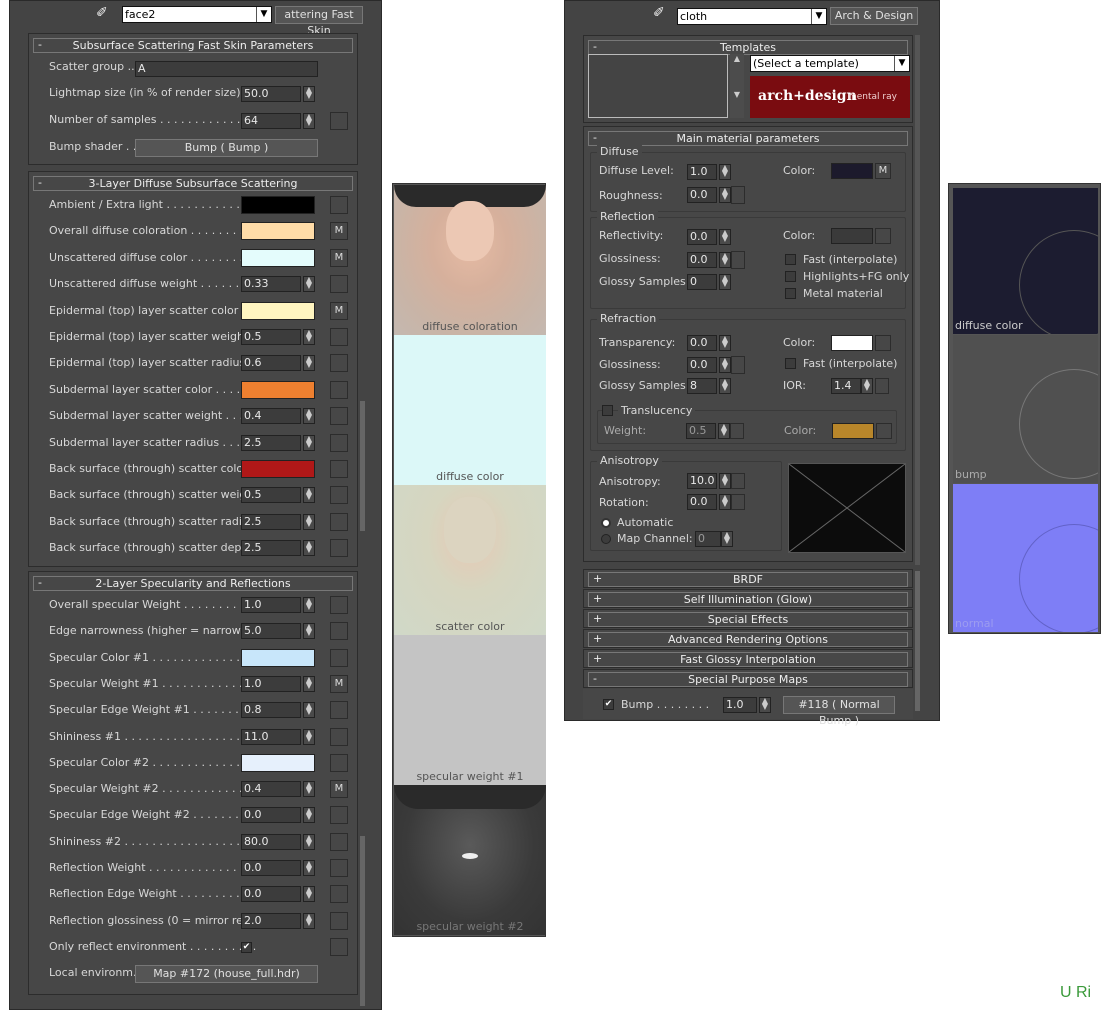 This screenshot has height=1011, width=1110. Describe the element at coordinates (702, 282) in the screenshot. I see `glossy-samples-input: 0` at that location.